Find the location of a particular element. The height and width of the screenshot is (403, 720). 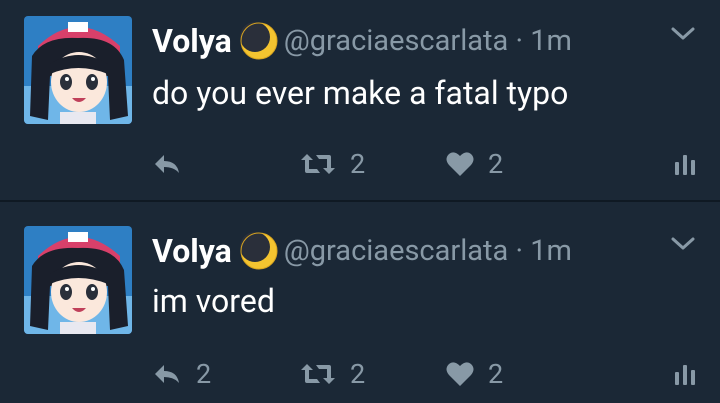

tweet-actions: 2 2 2 is located at coordinates (360, 374).